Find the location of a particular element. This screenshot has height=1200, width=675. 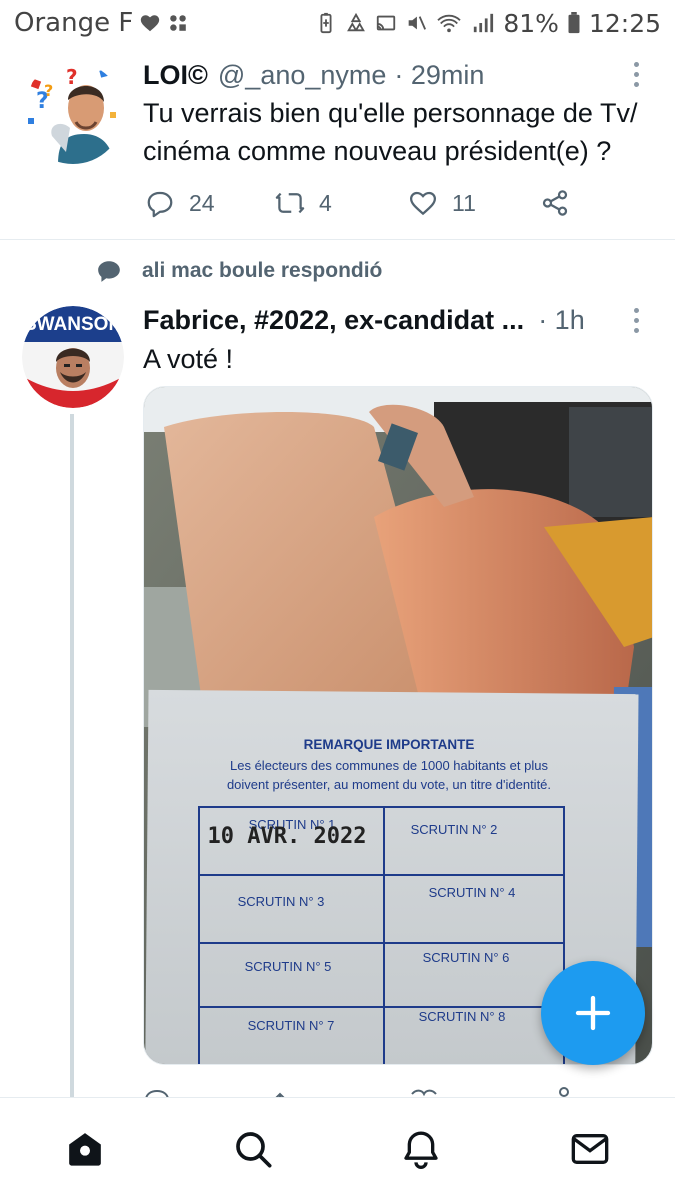

status-bar: Orange F 81% 12:25 is located at coordinates (337, 23).